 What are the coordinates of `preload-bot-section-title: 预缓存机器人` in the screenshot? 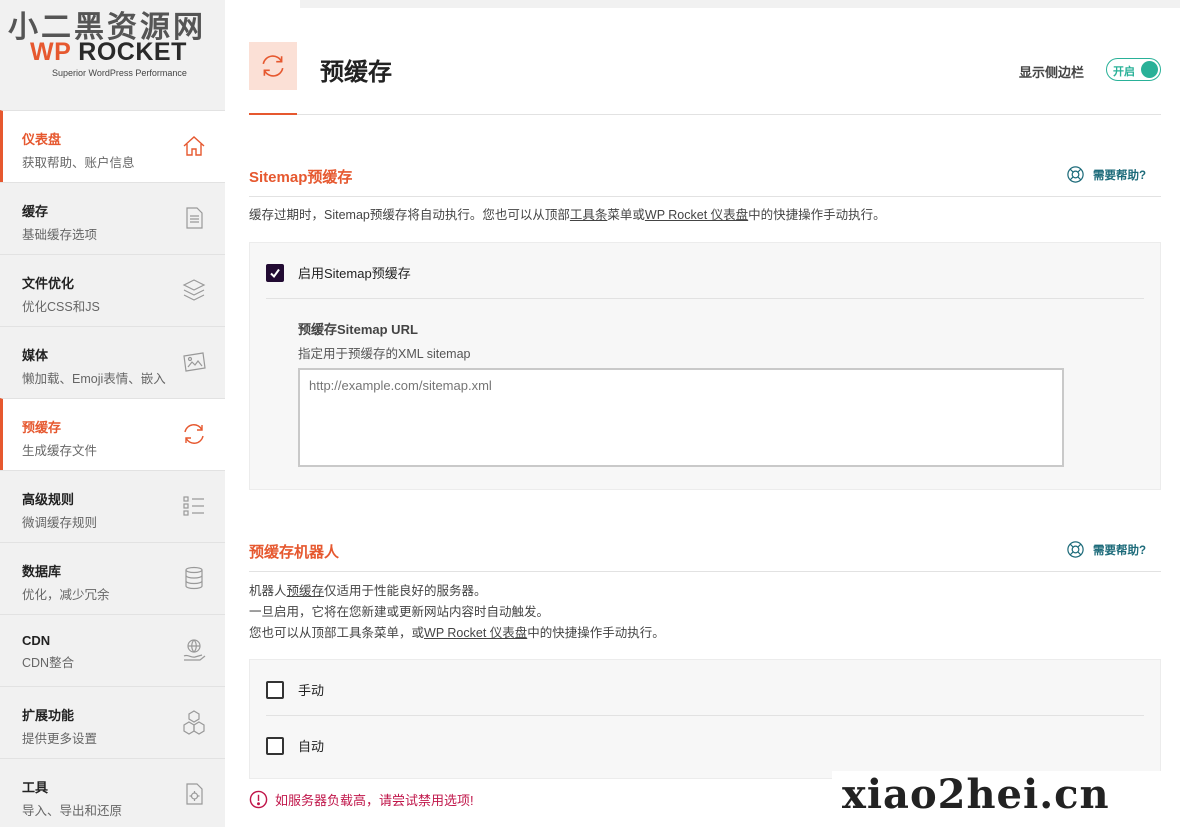 It's located at (294, 552).